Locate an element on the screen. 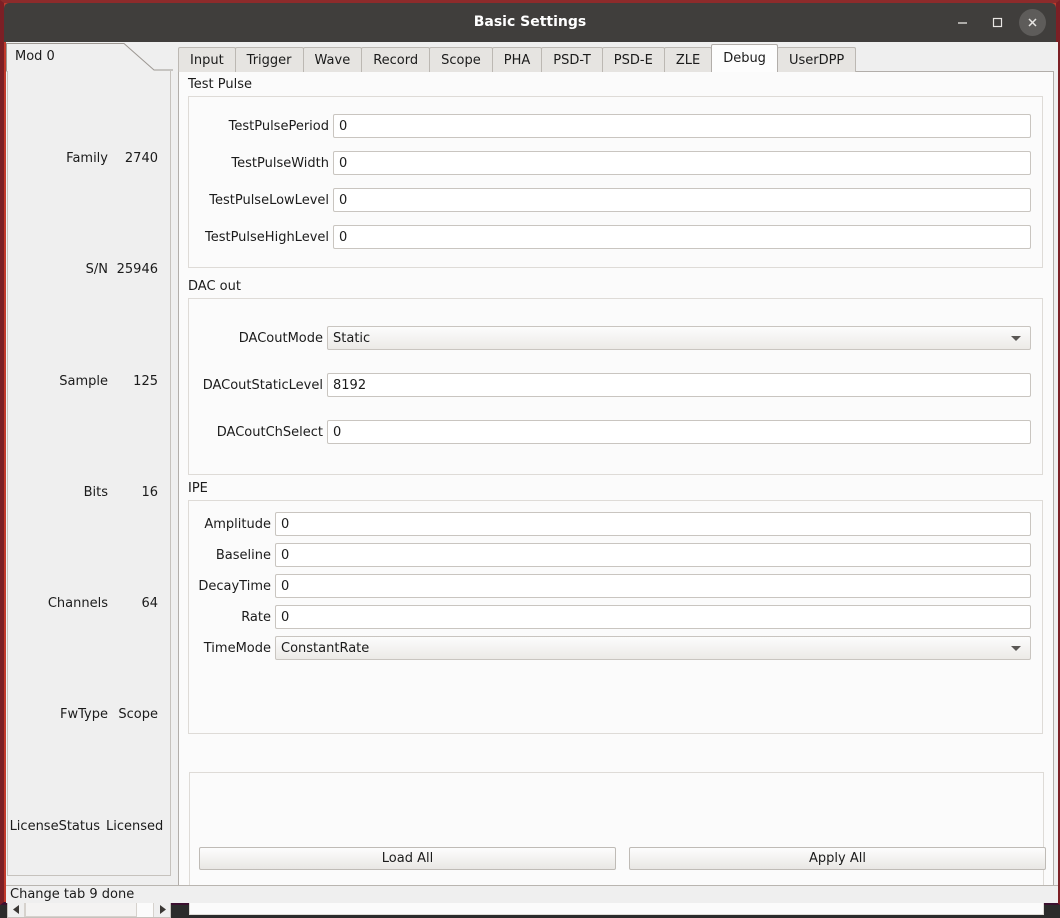 This screenshot has width=1060, height=918. dacoutstaticlevel-input: 8192 is located at coordinates (679, 385).